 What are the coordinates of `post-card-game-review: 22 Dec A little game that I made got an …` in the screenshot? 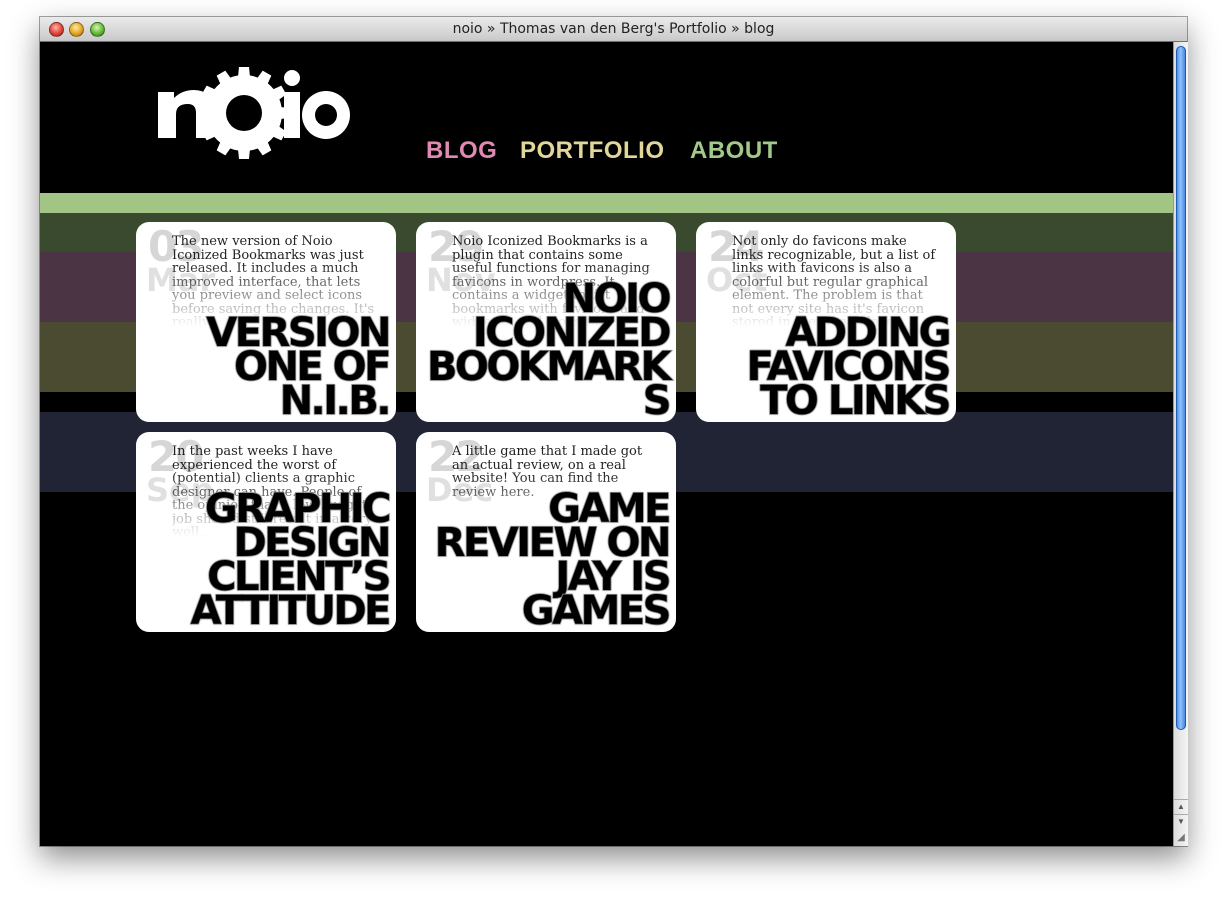 It's located at (546, 532).